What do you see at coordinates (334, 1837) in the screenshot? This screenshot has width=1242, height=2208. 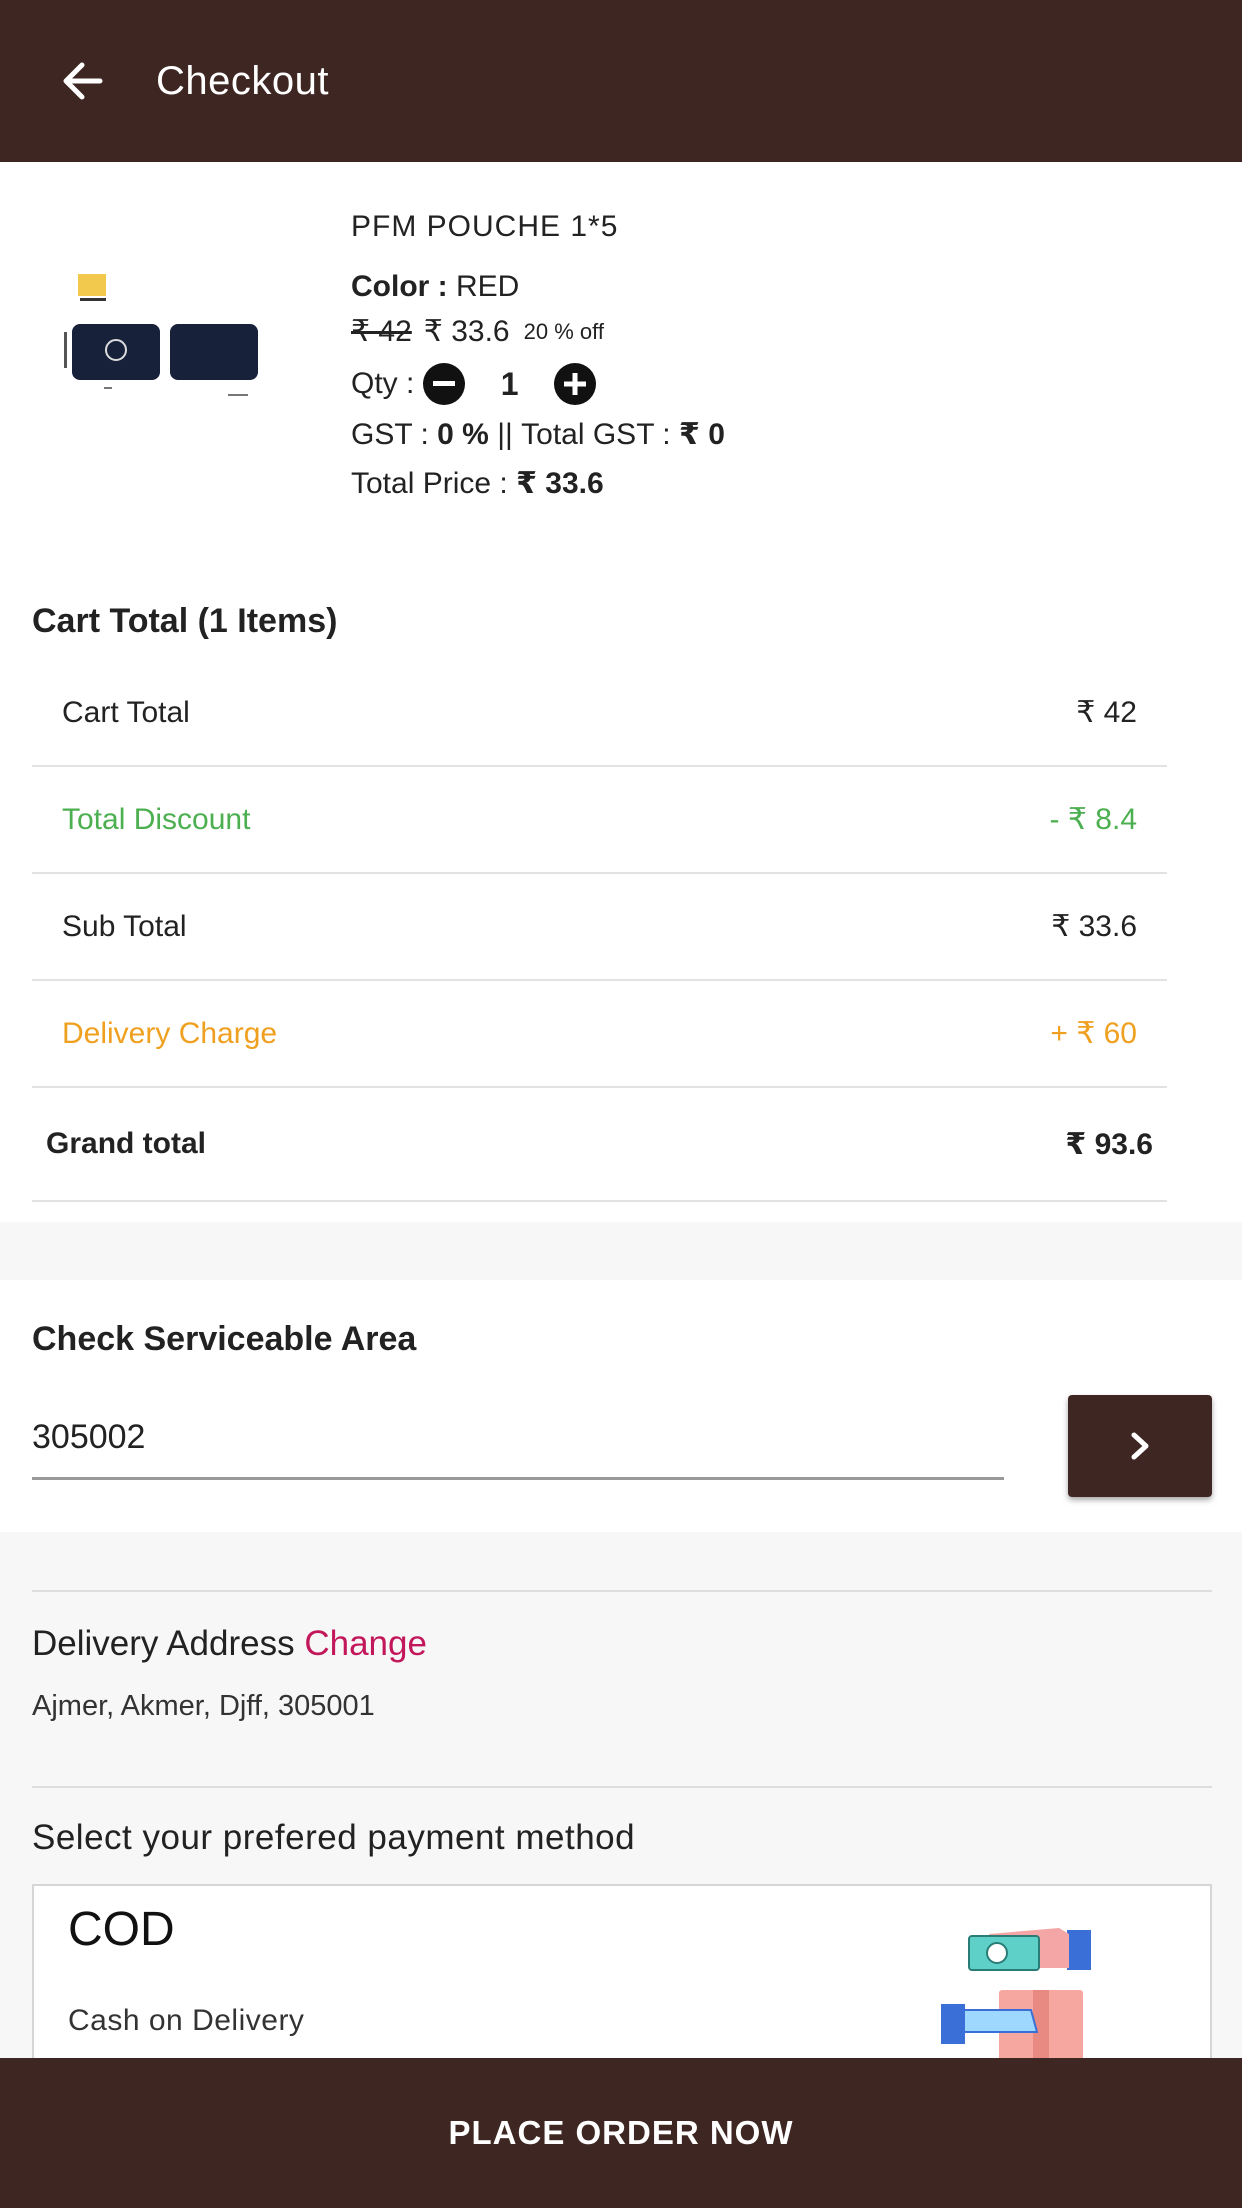 I see `payment-method-heading: Select your prefered payment method` at bounding box center [334, 1837].